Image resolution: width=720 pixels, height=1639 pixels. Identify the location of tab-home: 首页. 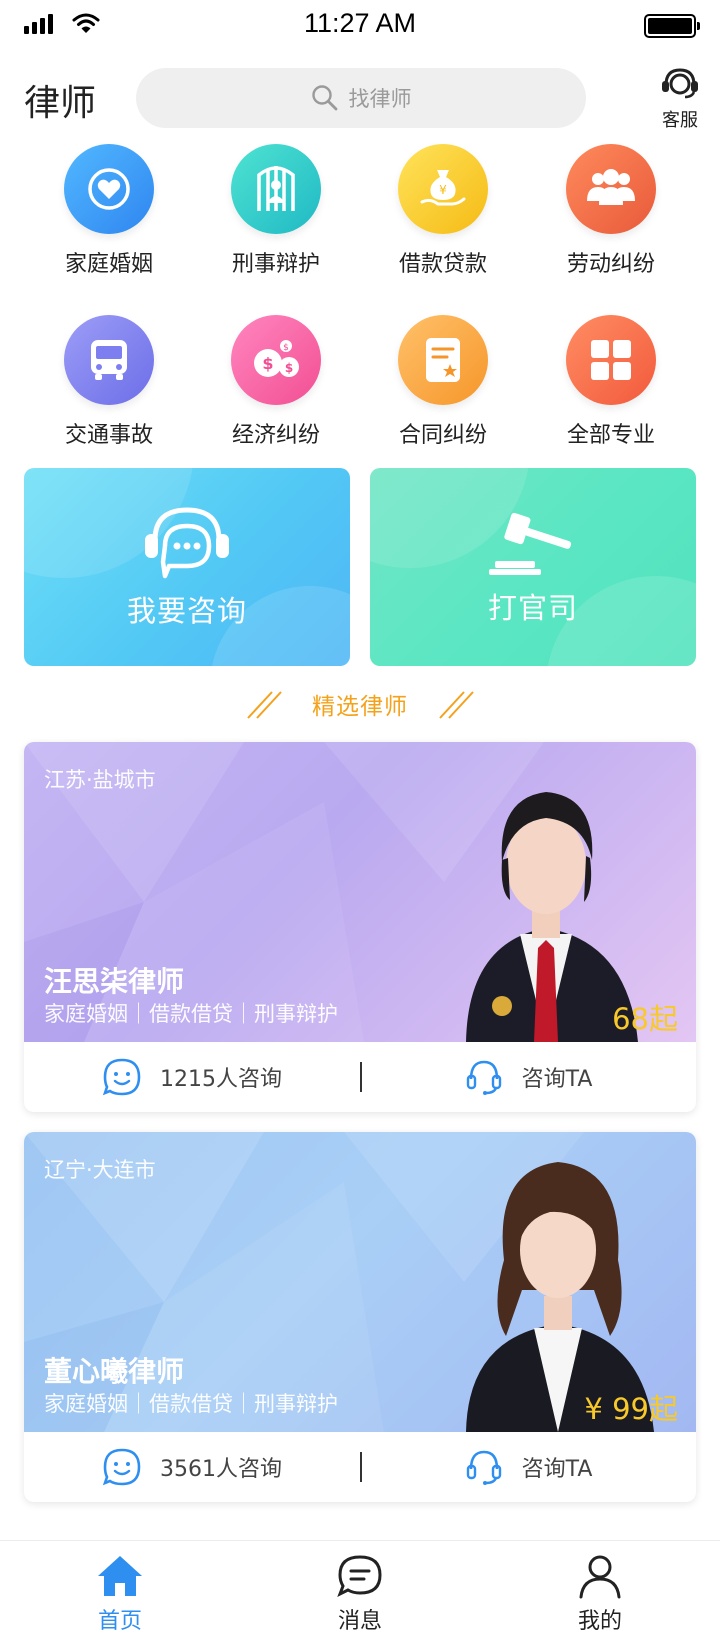
(120, 1590).